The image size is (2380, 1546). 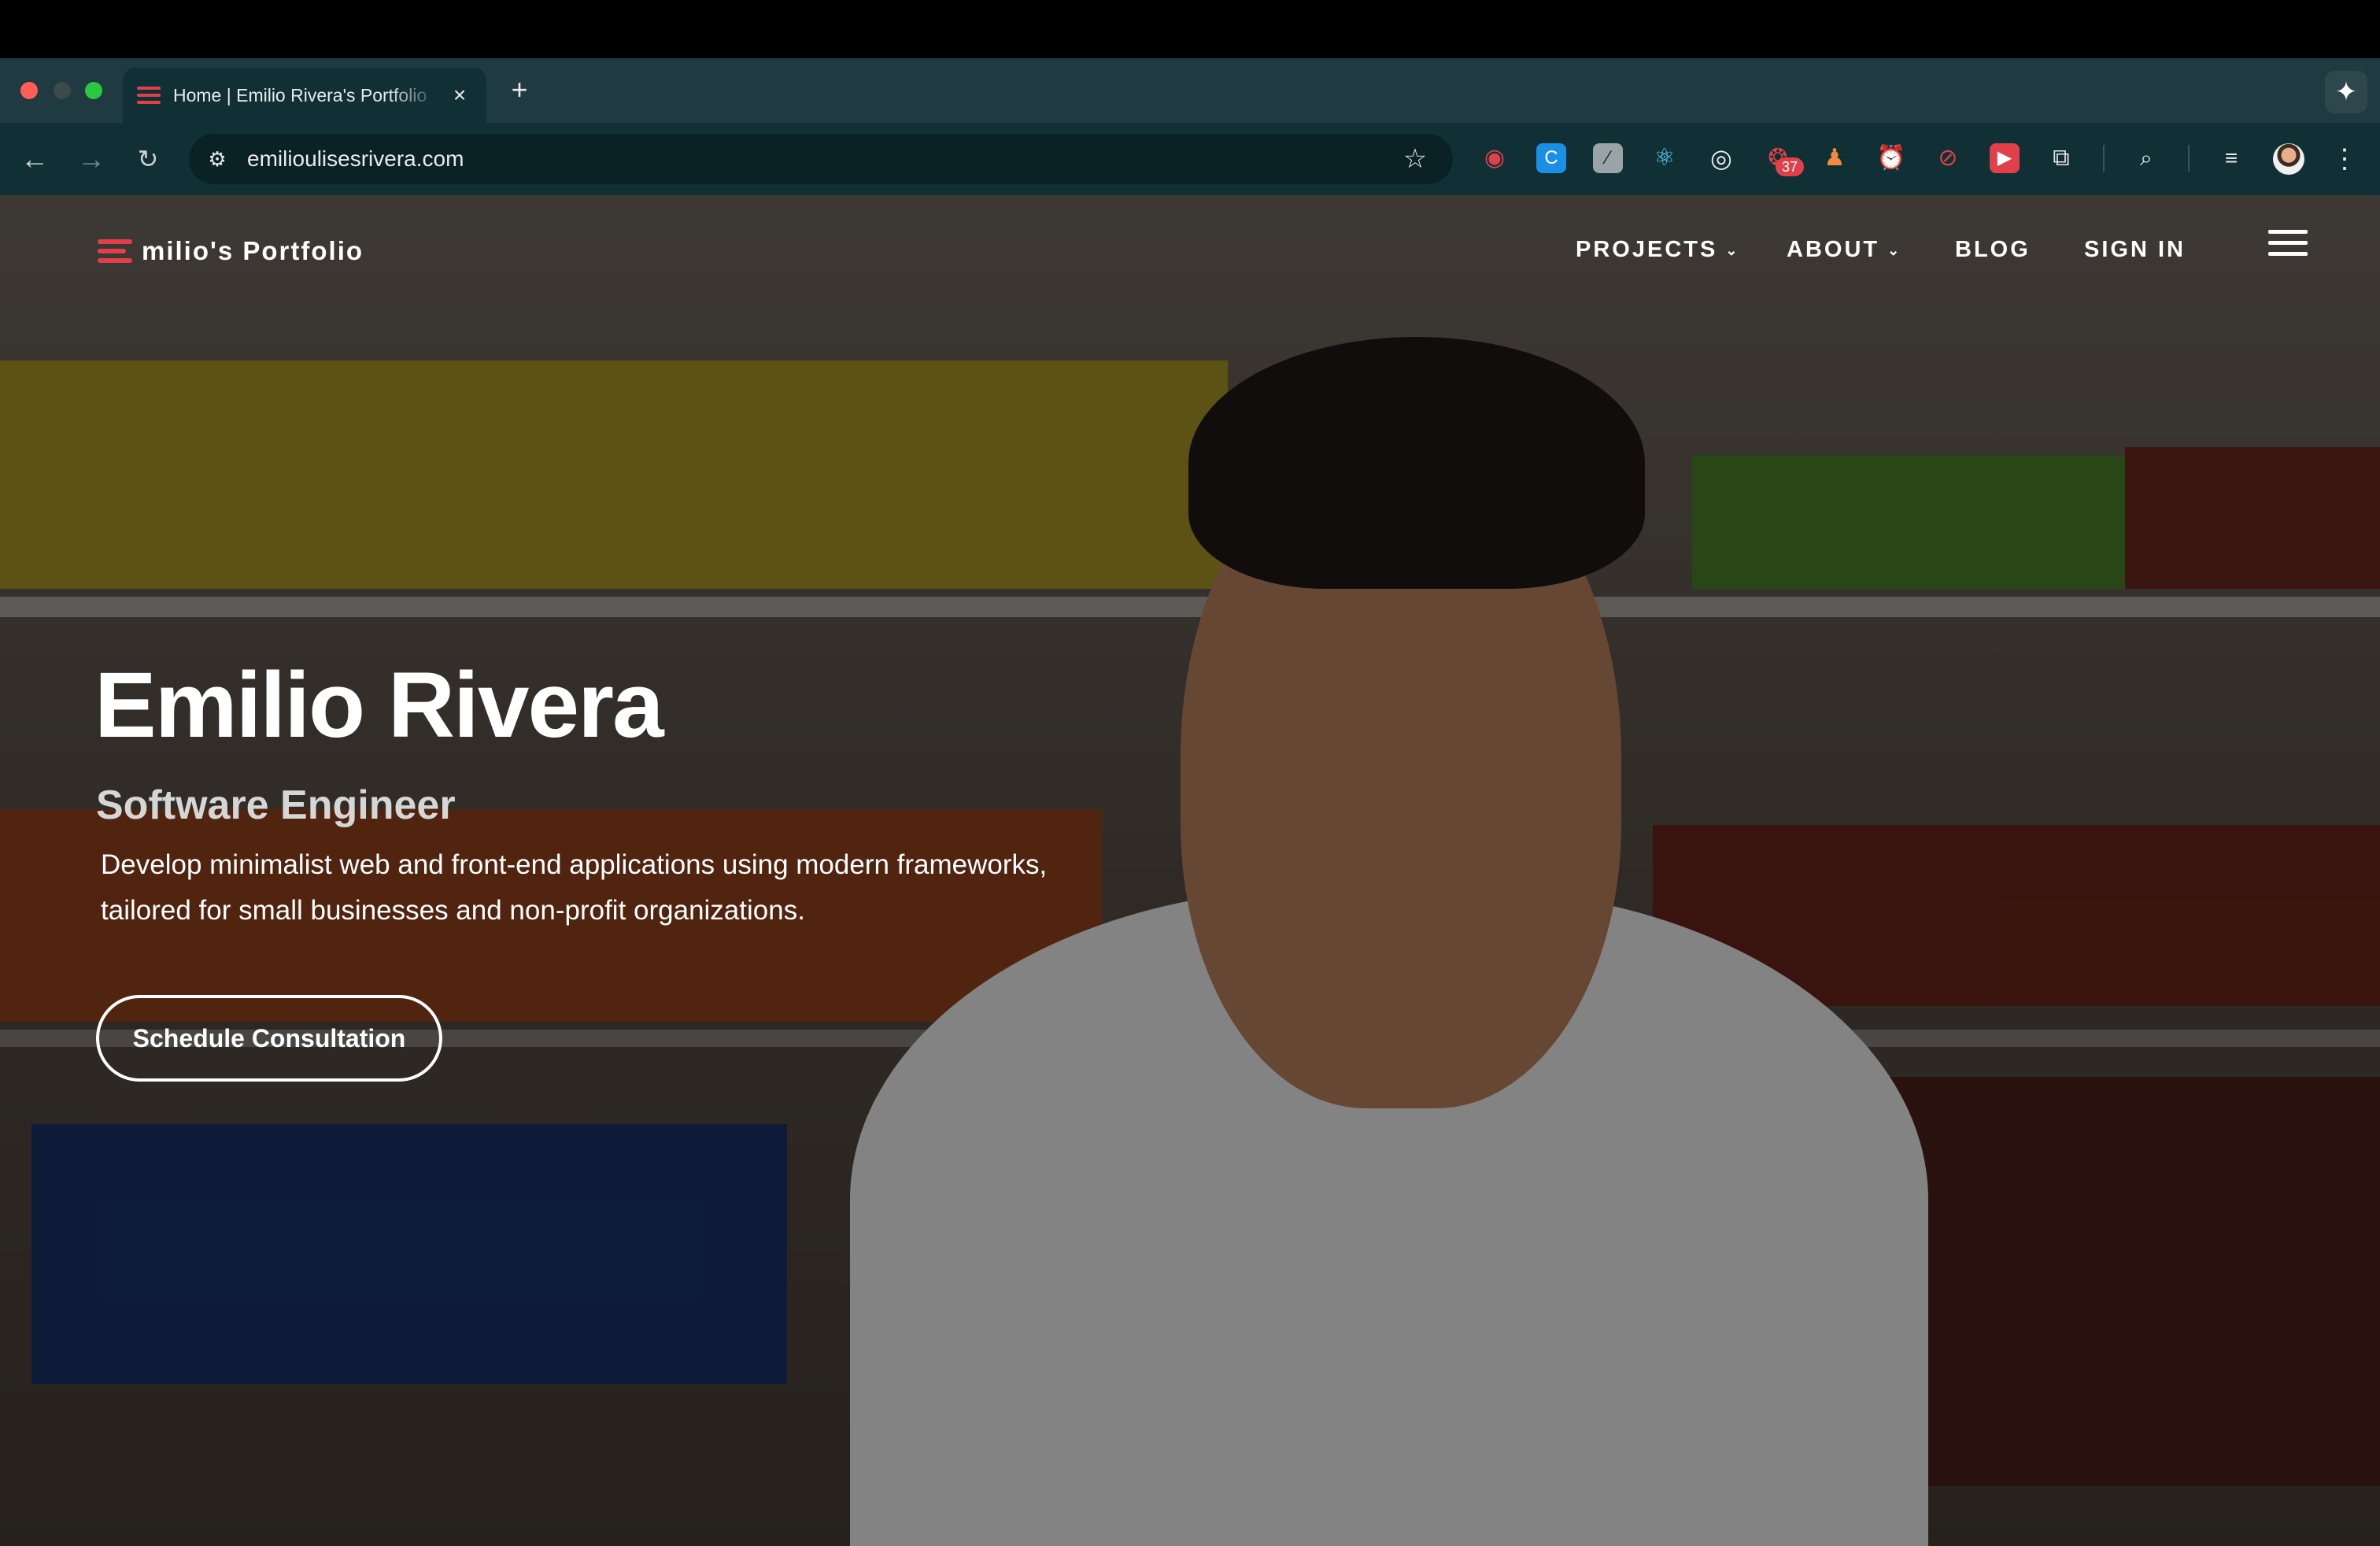 I want to click on hamburger-menu-icon, so click(x=2288, y=247).